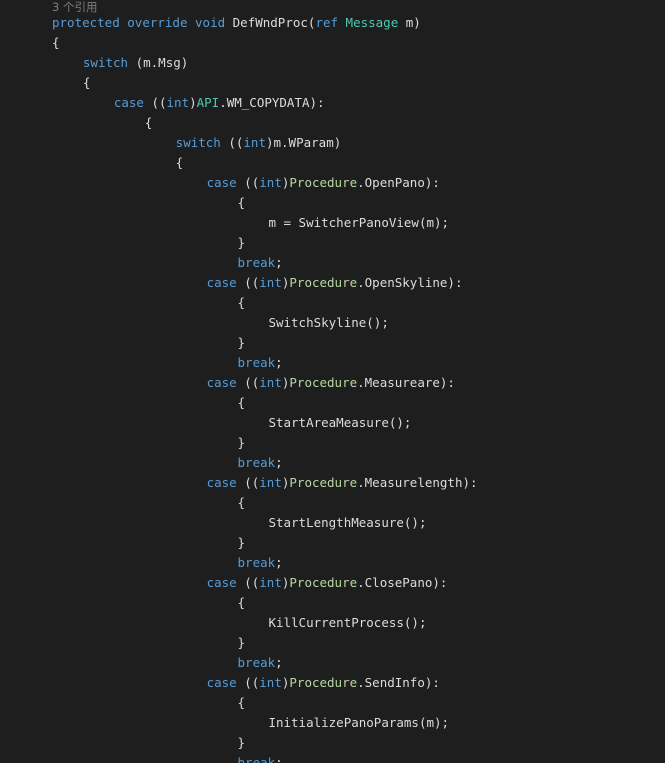  I want to click on code-line: case ((int)Procedure.ClosePano):, so click(327, 583).